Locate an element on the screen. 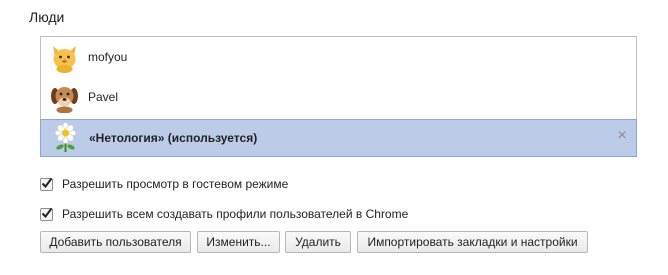 The image size is (668, 275). guest-mode-option: Разрешить просмотр в гостевом режиме is located at coordinates (164, 184).